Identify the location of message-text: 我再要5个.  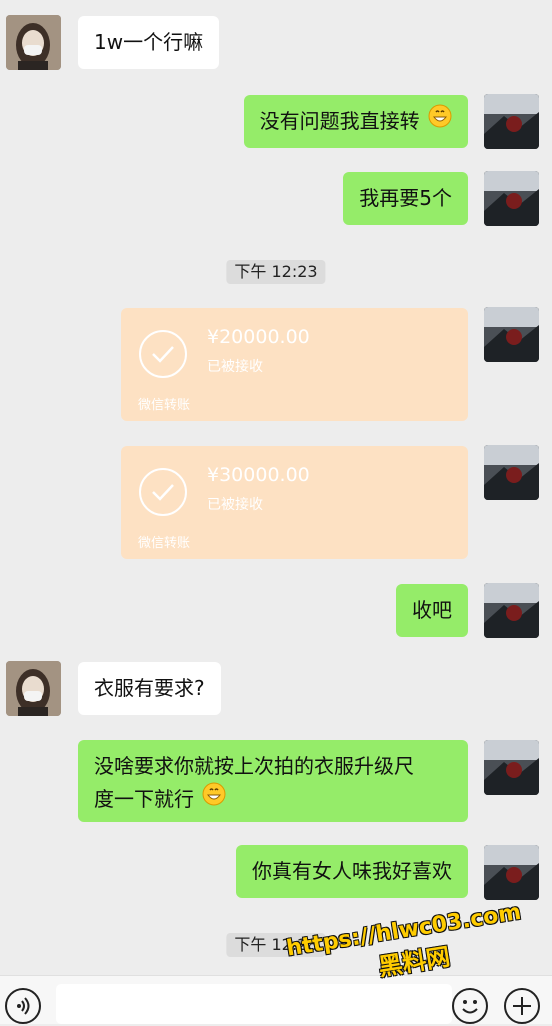
(405, 198).